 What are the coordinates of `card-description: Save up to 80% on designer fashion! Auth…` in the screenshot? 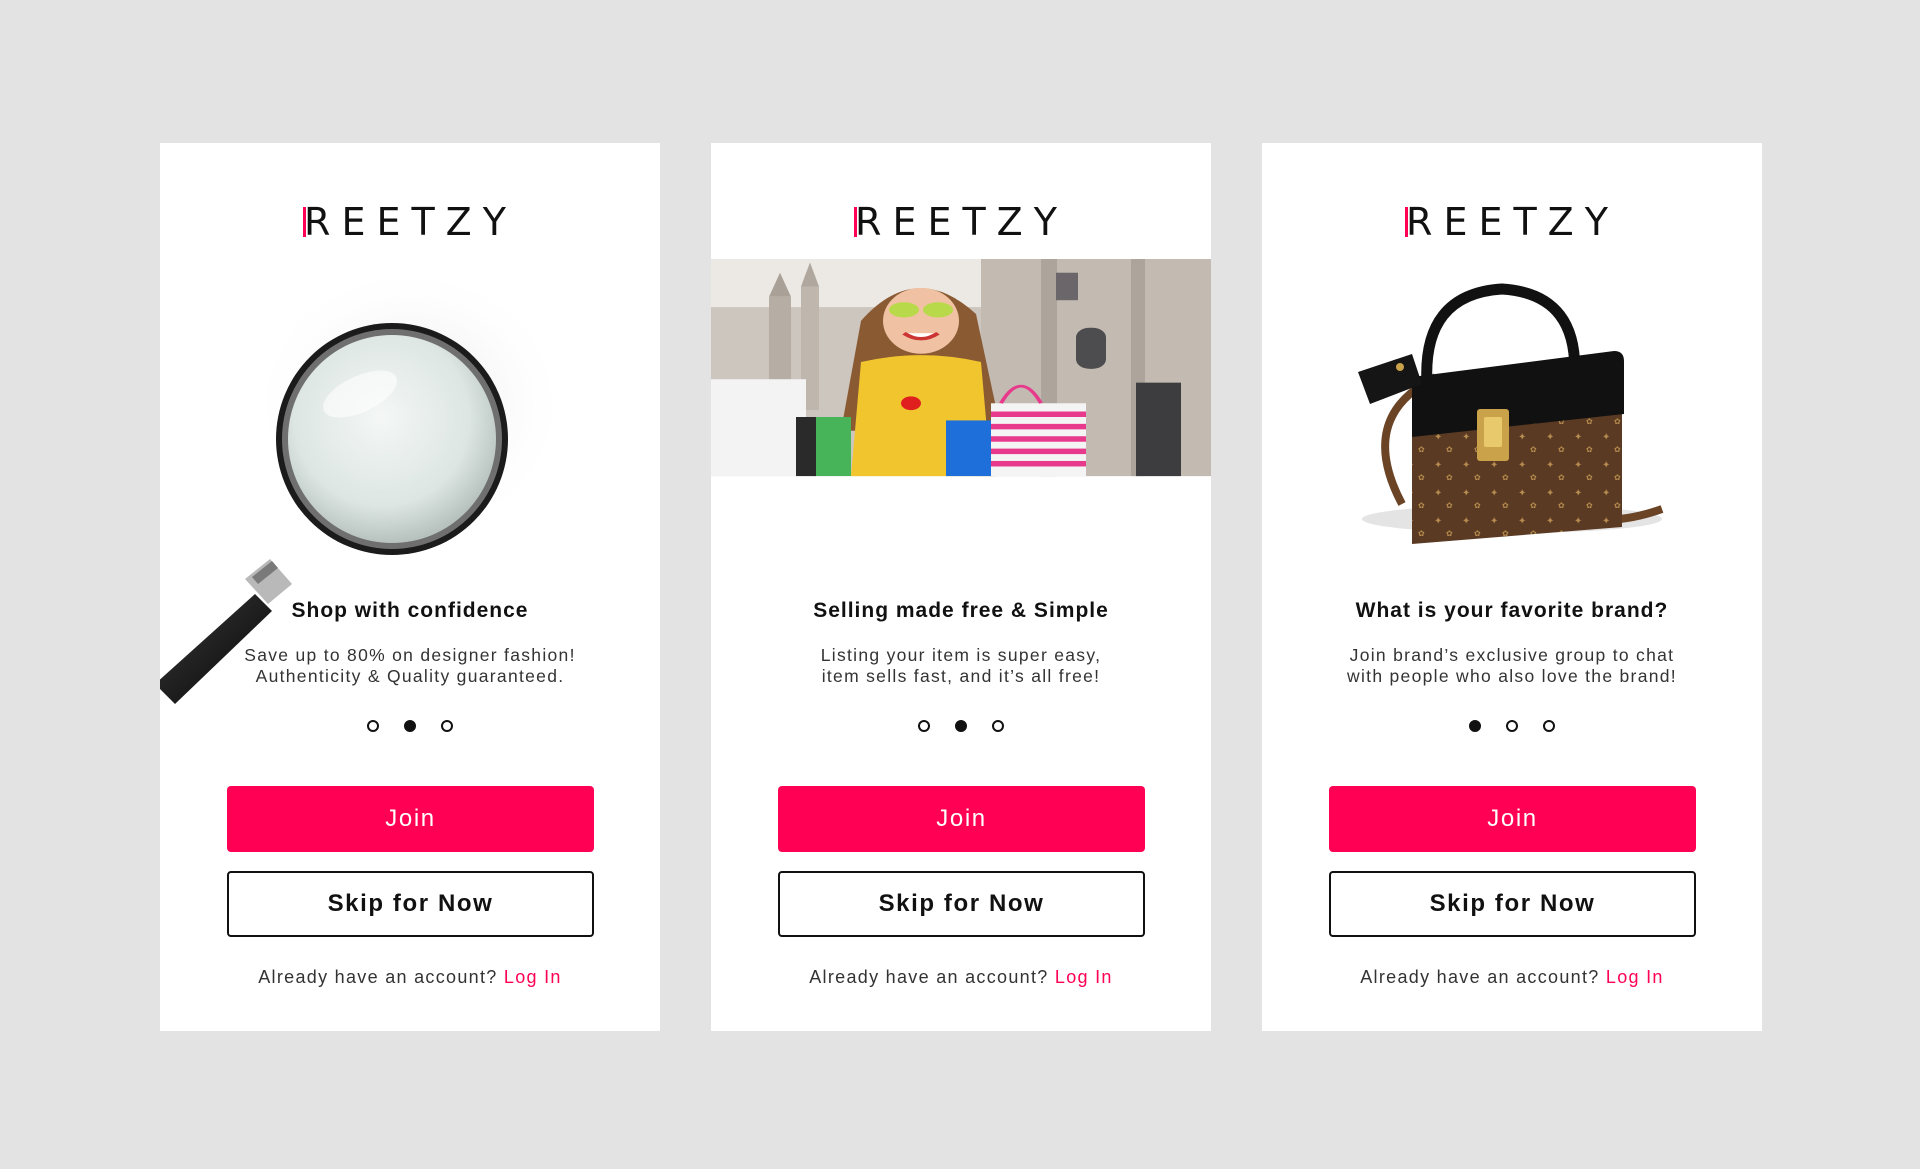 It's located at (410, 666).